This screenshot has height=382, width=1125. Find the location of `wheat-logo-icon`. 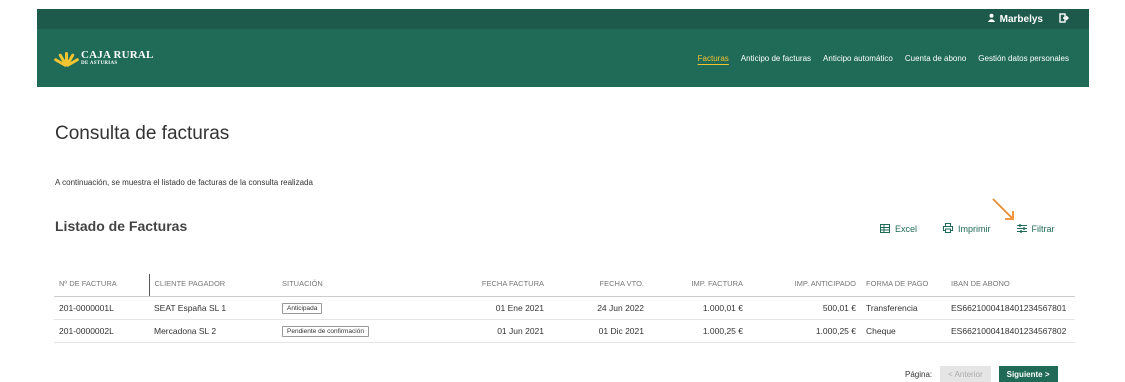

wheat-logo-icon is located at coordinates (66, 58).